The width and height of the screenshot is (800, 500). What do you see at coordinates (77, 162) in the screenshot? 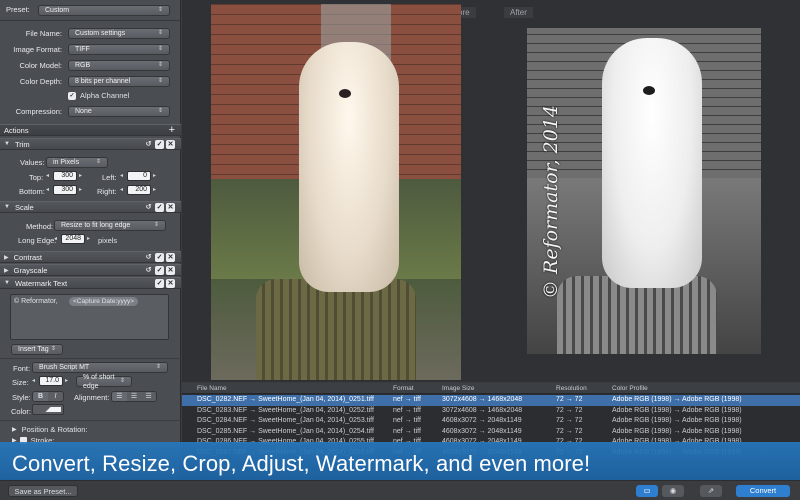
I see `trim-values-popup: in Pixels ⇕` at bounding box center [77, 162].